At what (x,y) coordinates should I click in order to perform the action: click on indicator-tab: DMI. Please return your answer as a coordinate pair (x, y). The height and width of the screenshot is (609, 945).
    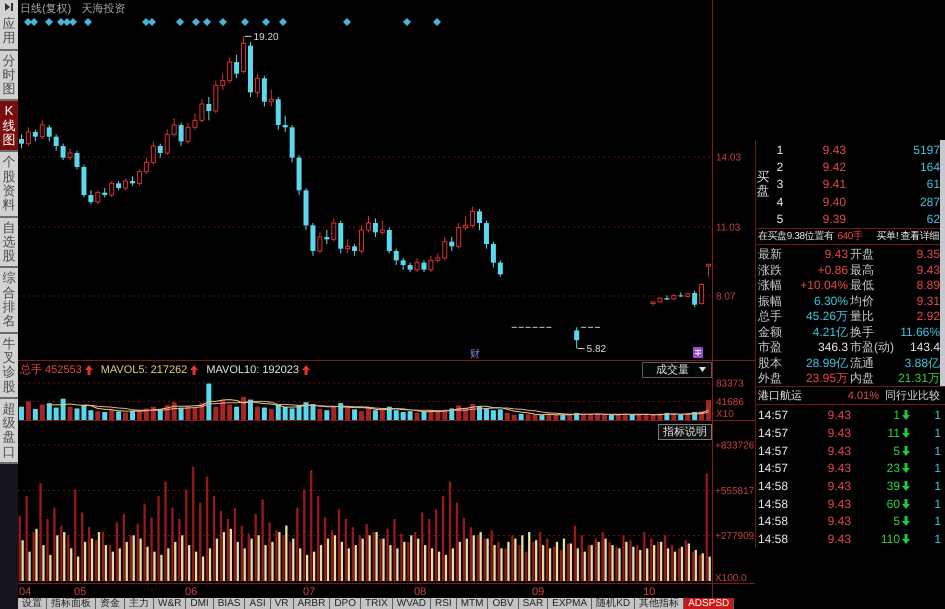
    Looking at the image, I should click on (200, 603).